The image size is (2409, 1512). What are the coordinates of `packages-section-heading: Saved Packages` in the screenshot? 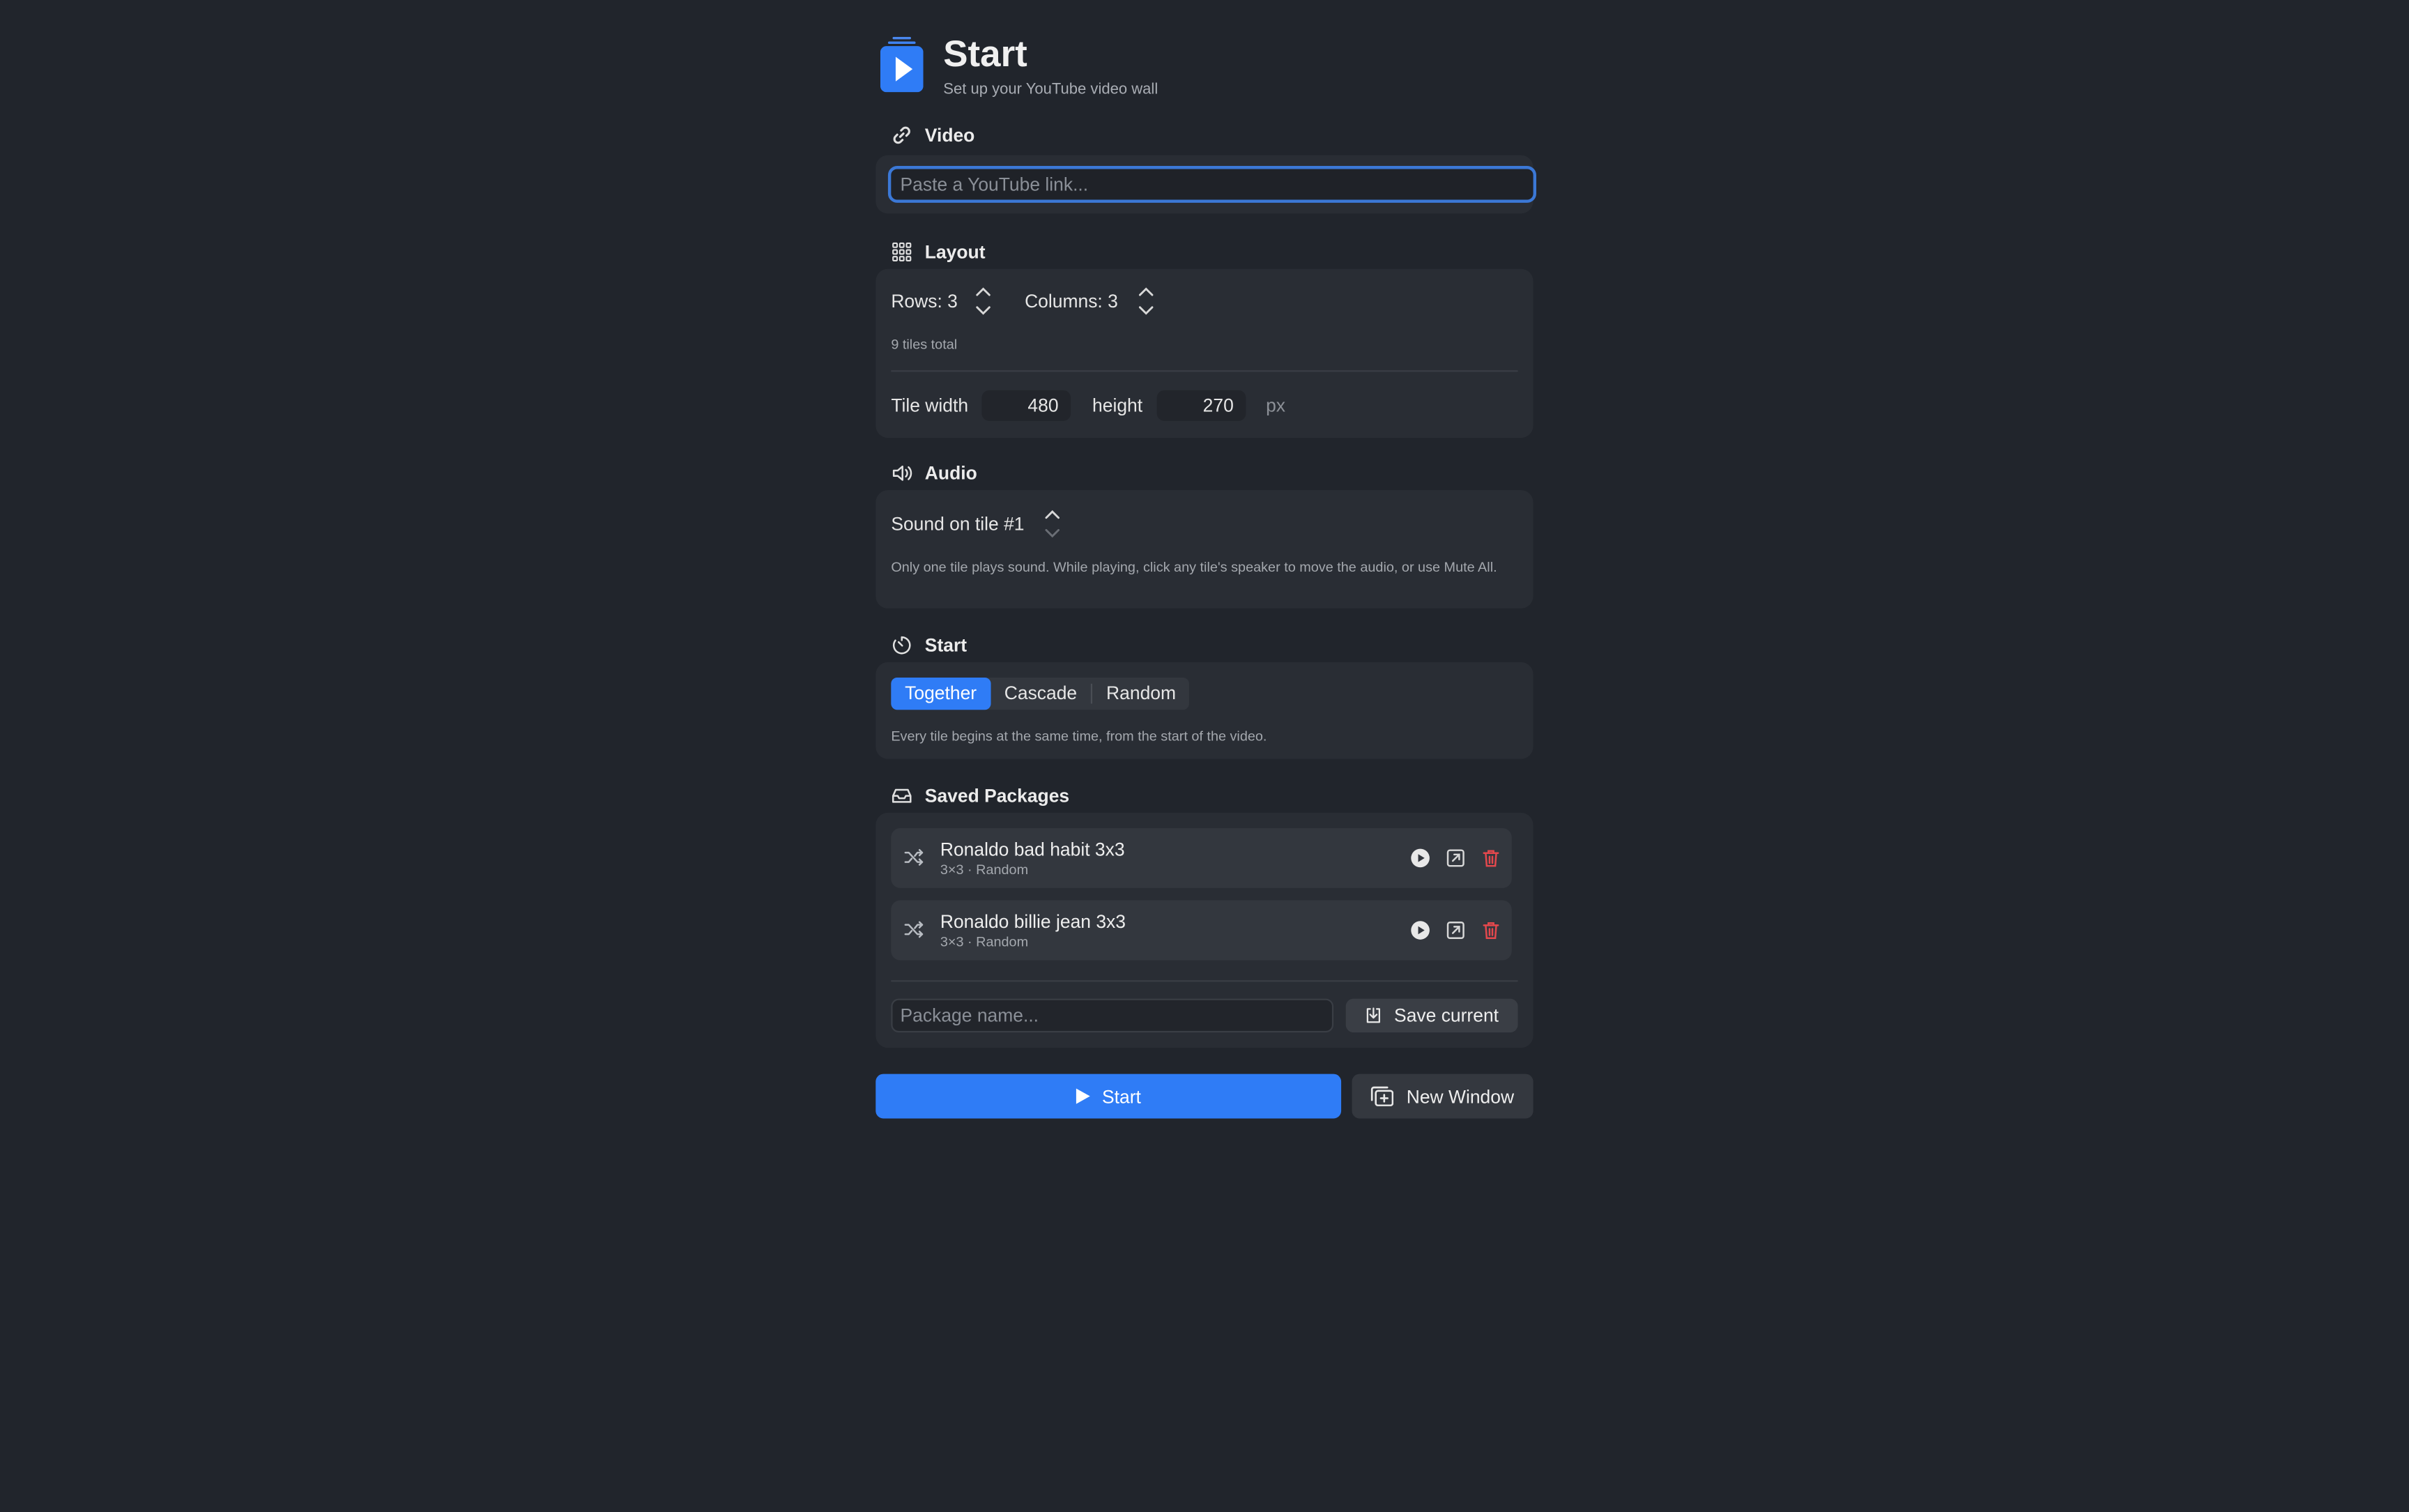 It's located at (980, 796).